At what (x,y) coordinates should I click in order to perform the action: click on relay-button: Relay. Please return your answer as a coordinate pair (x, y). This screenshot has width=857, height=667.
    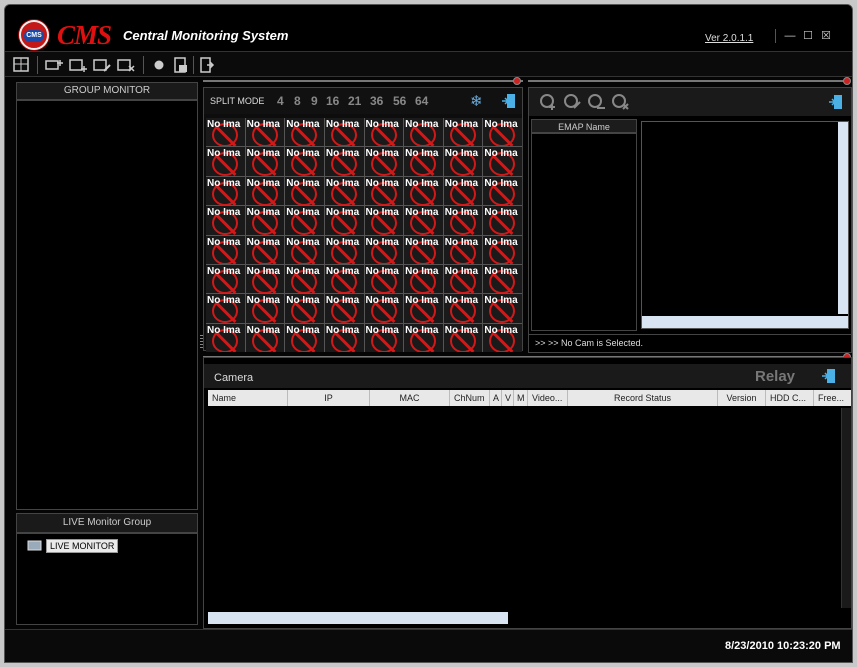
    Looking at the image, I should click on (775, 376).